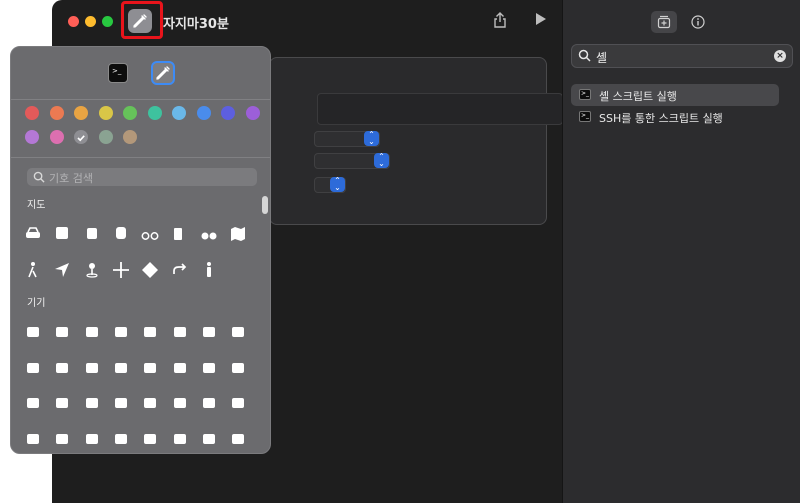  I want to click on section-title-map: 지도, so click(36, 205).